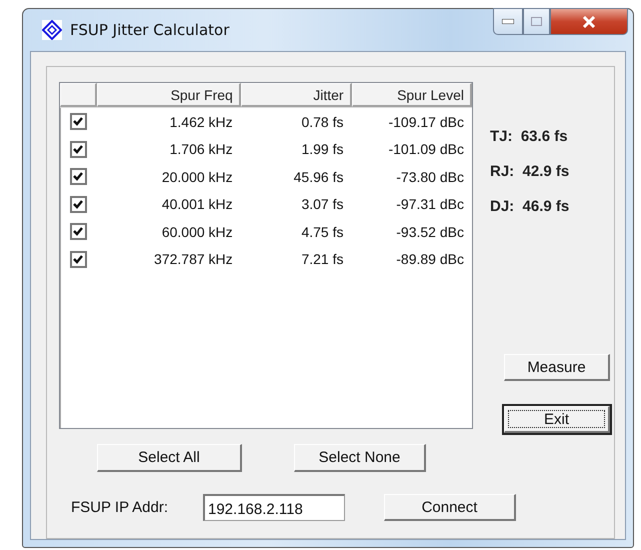 The height and width of the screenshot is (550, 641). Describe the element at coordinates (296, 95) in the screenshot. I see `column-header: Jitter` at that location.